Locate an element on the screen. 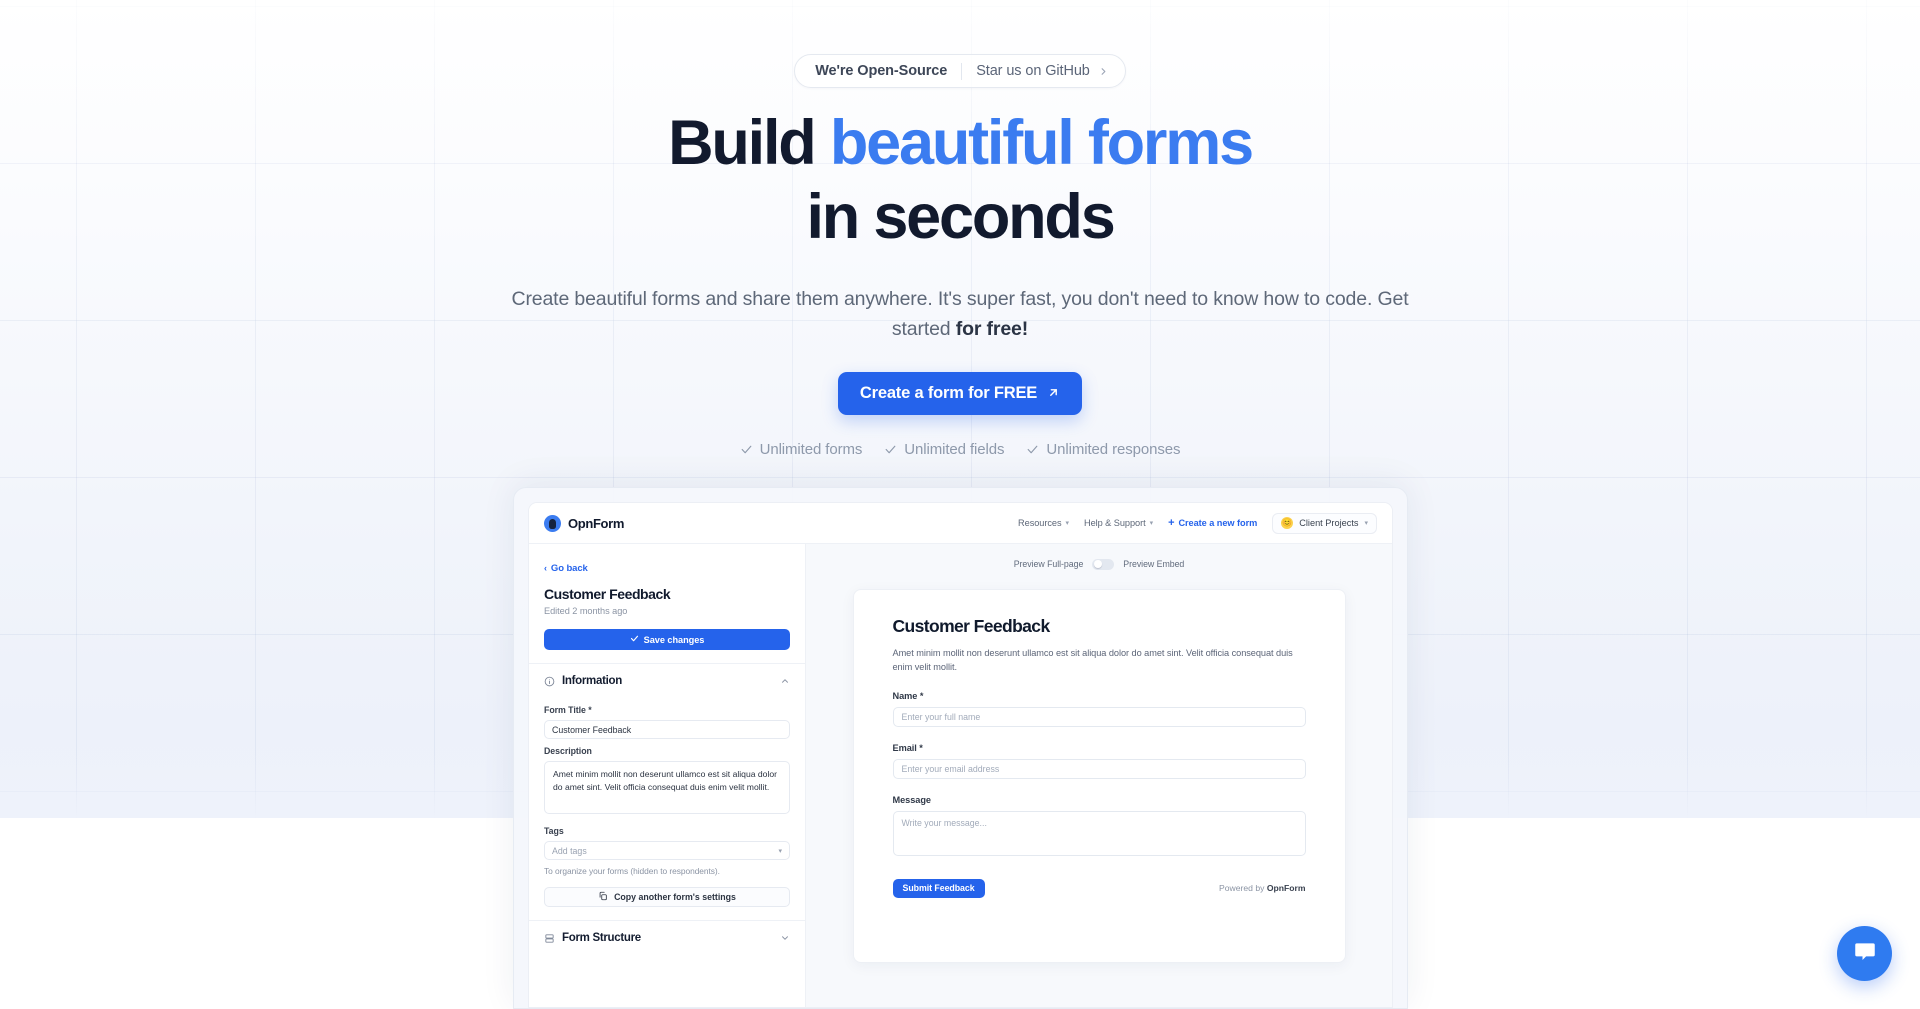 This screenshot has height=1009, width=1920. preview-field-name: Name * is located at coordinates (1099, 709).